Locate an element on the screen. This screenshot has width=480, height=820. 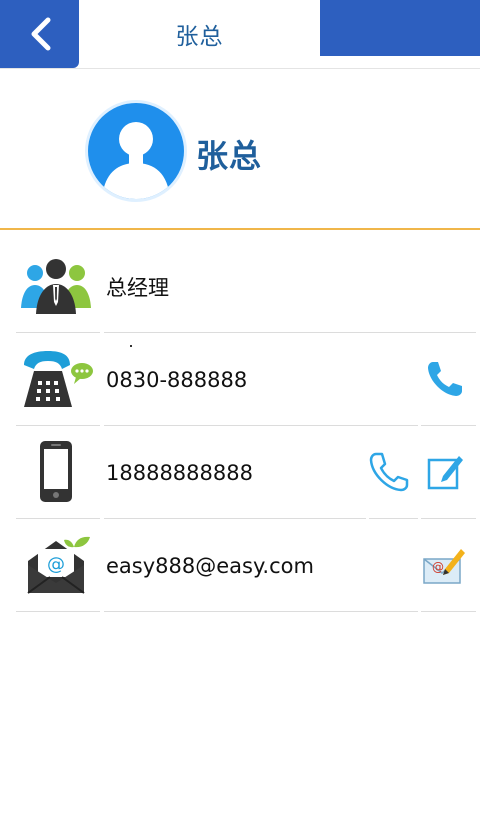
compose-email-icon: @ is located at coordinates (444, 566).